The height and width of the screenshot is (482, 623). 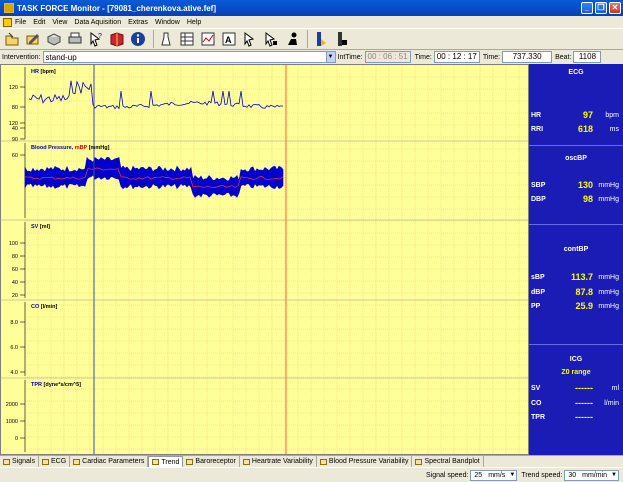 What do you see at coordinates (350, 57) in the screenshot?
I see `inttime-label: IntTime:` at bounding box center [350, 57].